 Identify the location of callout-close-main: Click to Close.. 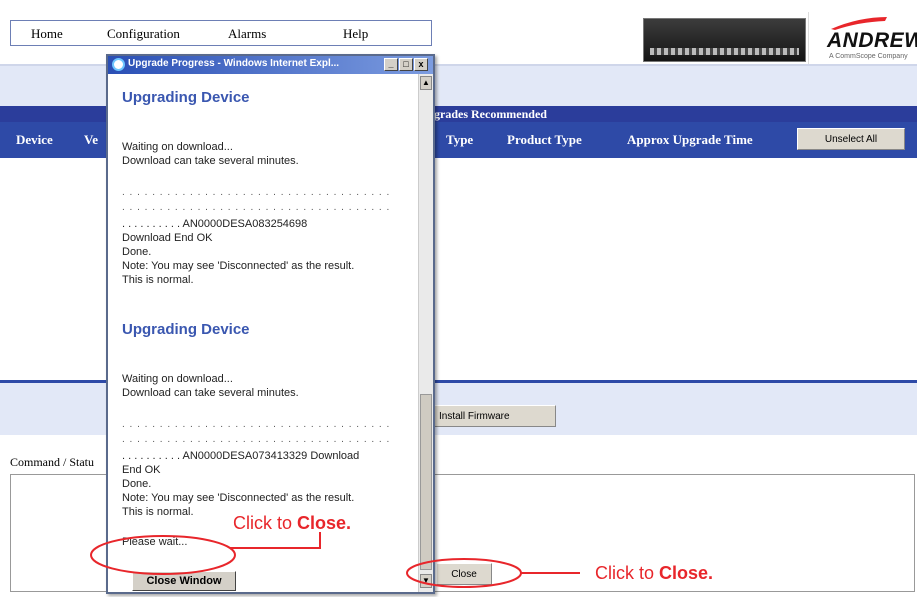
(654, 573).